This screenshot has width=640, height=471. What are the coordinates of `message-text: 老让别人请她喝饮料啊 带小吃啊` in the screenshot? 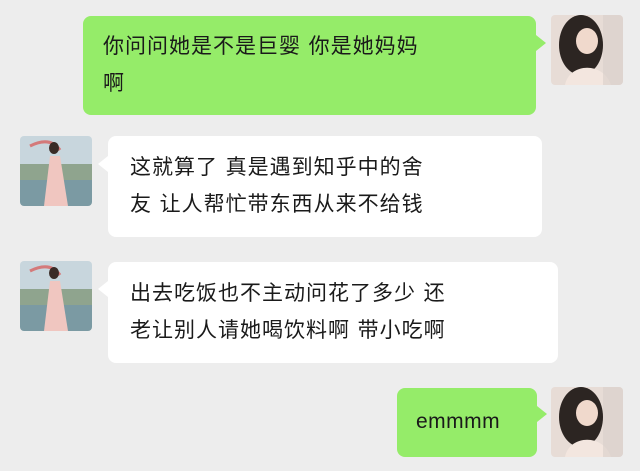 It's located at (288, 330).